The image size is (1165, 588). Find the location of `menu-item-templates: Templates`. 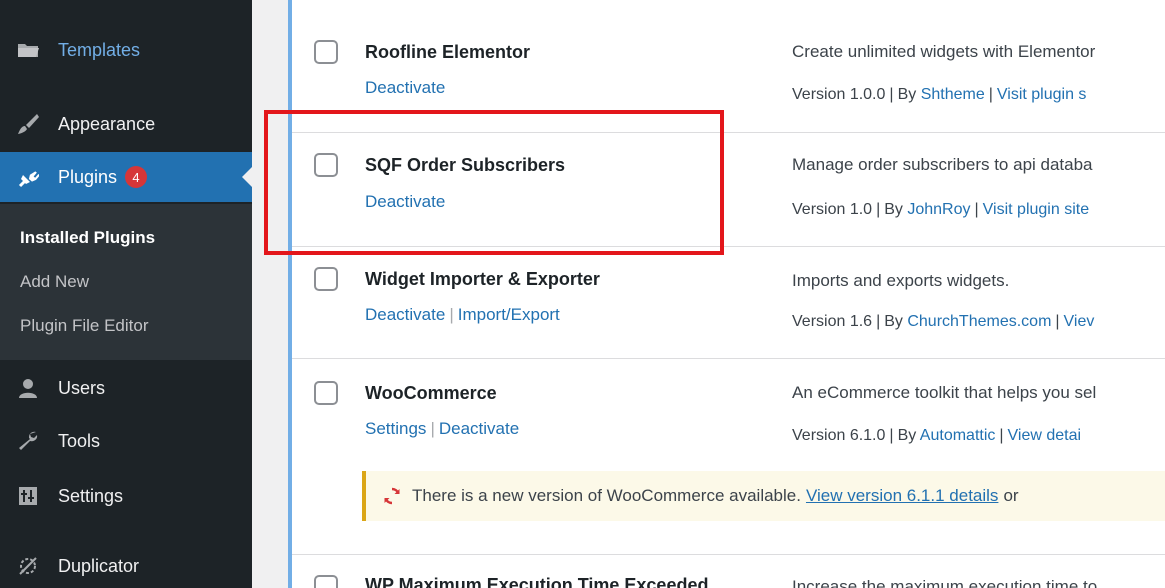

menu-item-templates: Templates is located at coordinates (126, 50).